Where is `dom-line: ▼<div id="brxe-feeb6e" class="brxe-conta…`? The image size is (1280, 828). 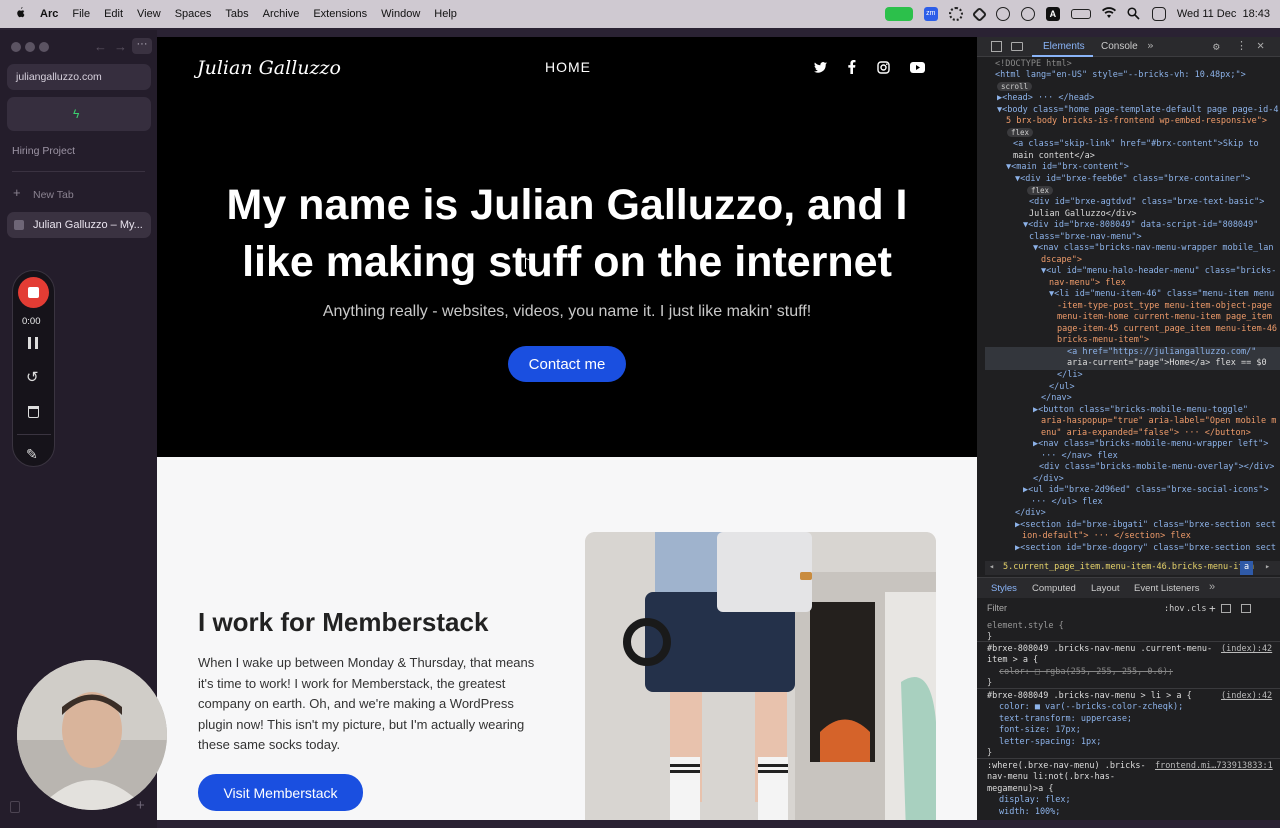 dom-line: ▼<div id="brxe-feeb6e" class="brxe-conta… is located at coordinates (1132, 180).